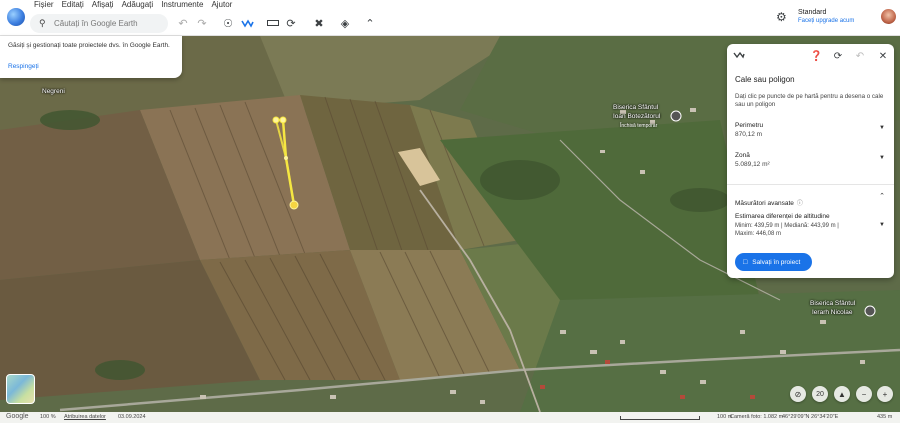  I want to click on search-box: ⚲, so click(99, 23).